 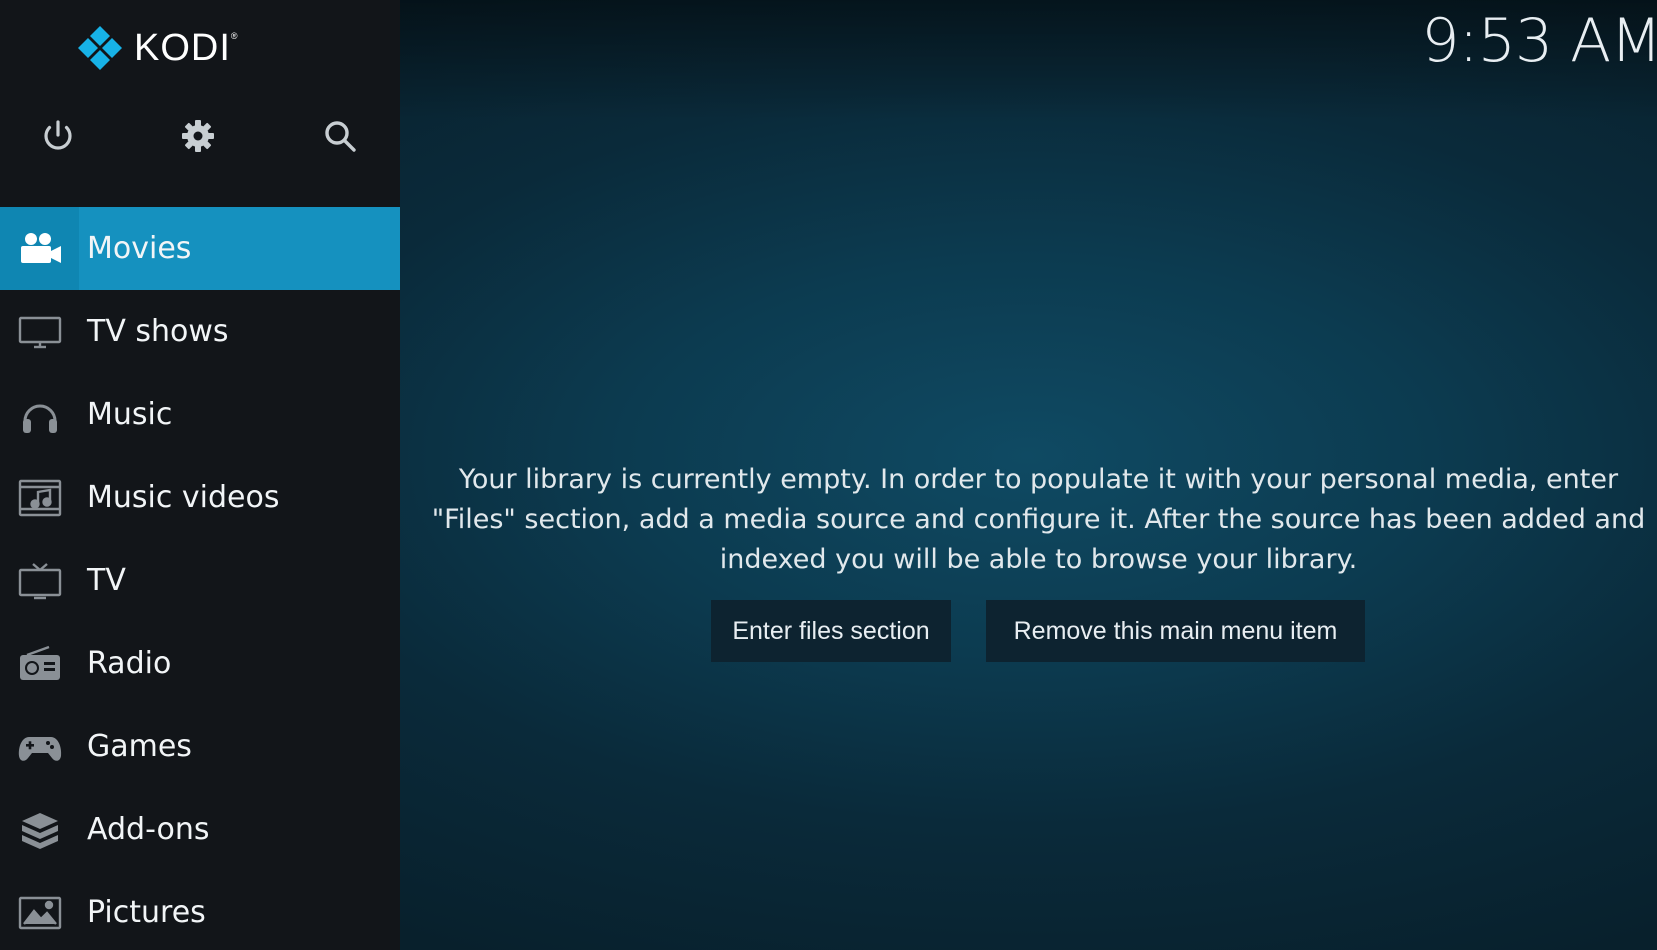 I want to click on menu-label-add-ons: Add-ons, so click(x=148, y=829).